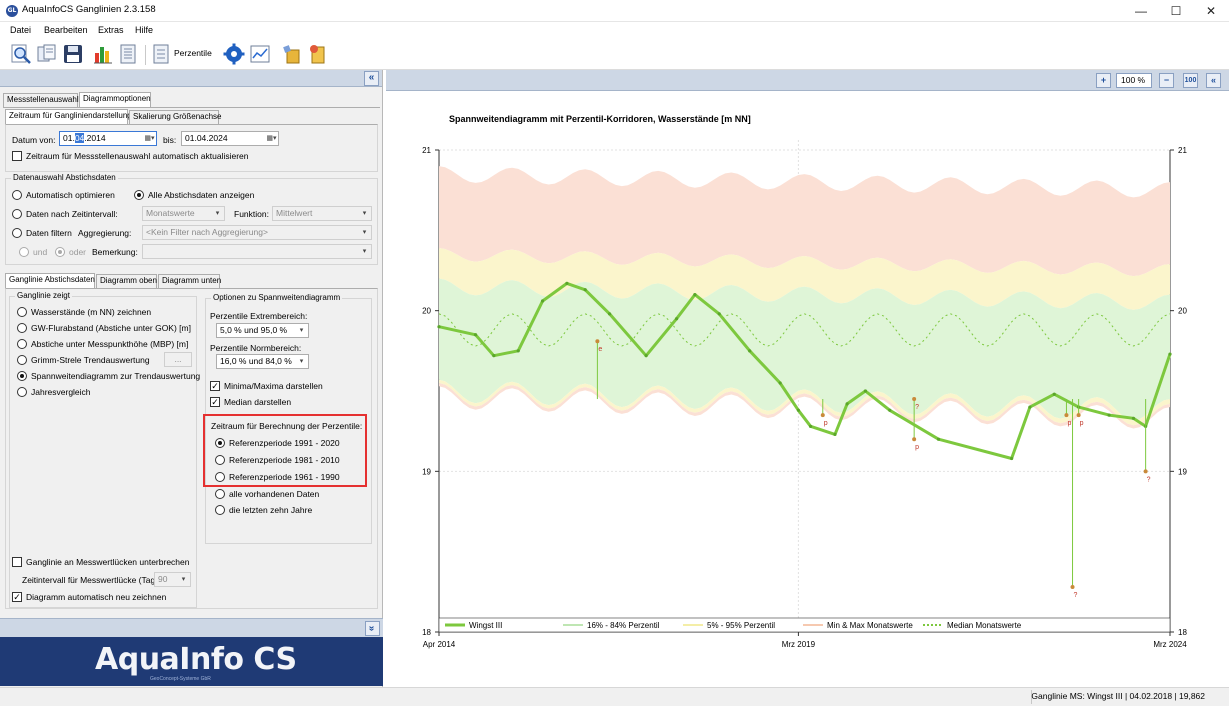 The width and height of the screenshot is (1229, 706). What do you see at coordinates (257, 232) in the screenshot?
I see `aggregierung-select: <Kein Filter nach Aggregierung> ▾` at bounding box center [257, 232].